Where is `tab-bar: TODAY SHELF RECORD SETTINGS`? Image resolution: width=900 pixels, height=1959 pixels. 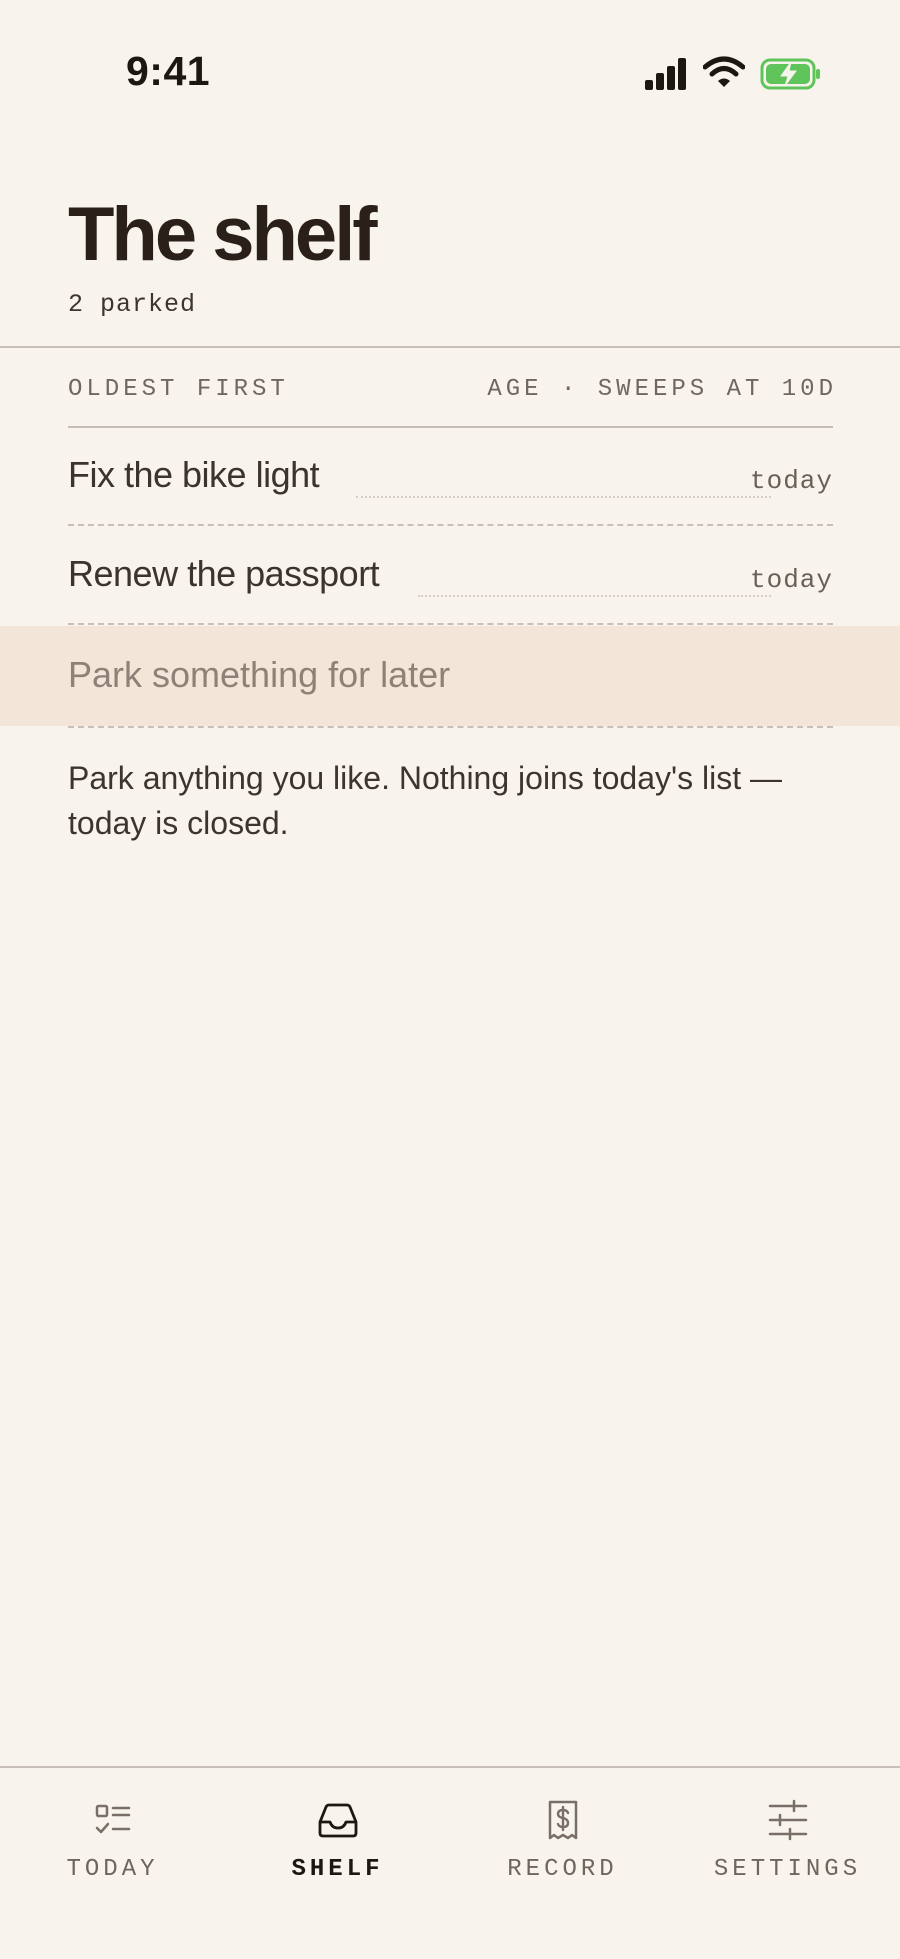
tab-bar: TODAY SHELF RECORD SETTINGS is located at coordinates (450, 1862).